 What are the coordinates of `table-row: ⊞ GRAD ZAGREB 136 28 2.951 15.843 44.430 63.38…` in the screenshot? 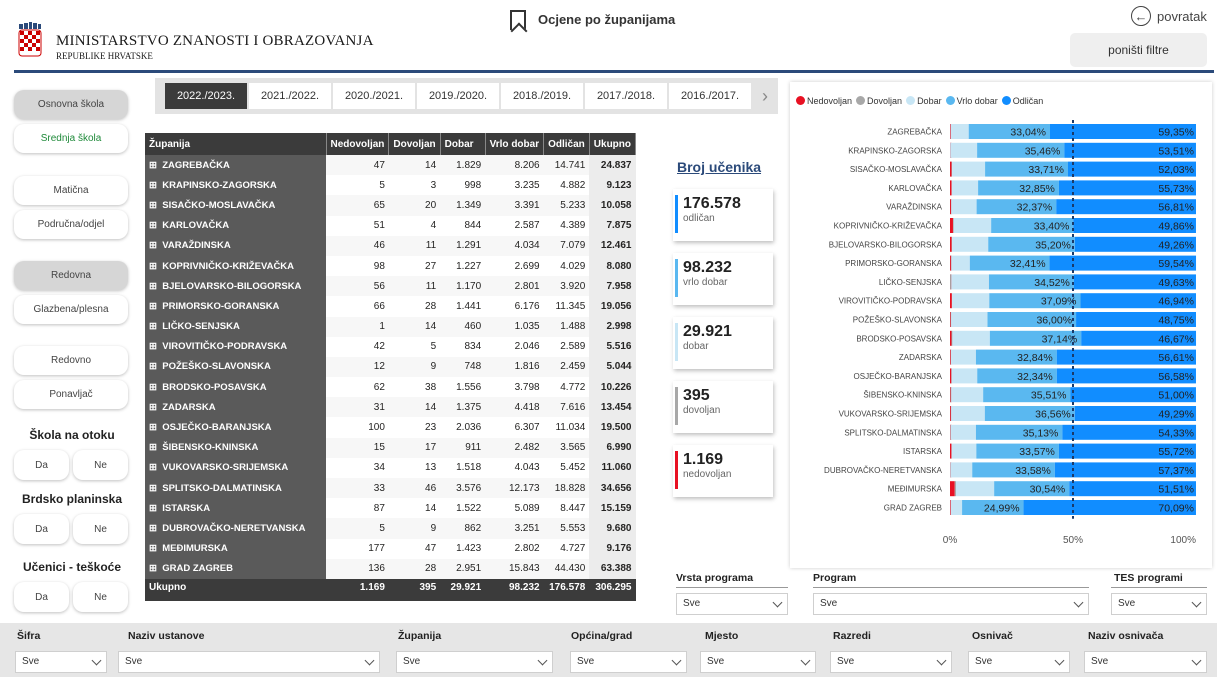 It's located at (390, 568).